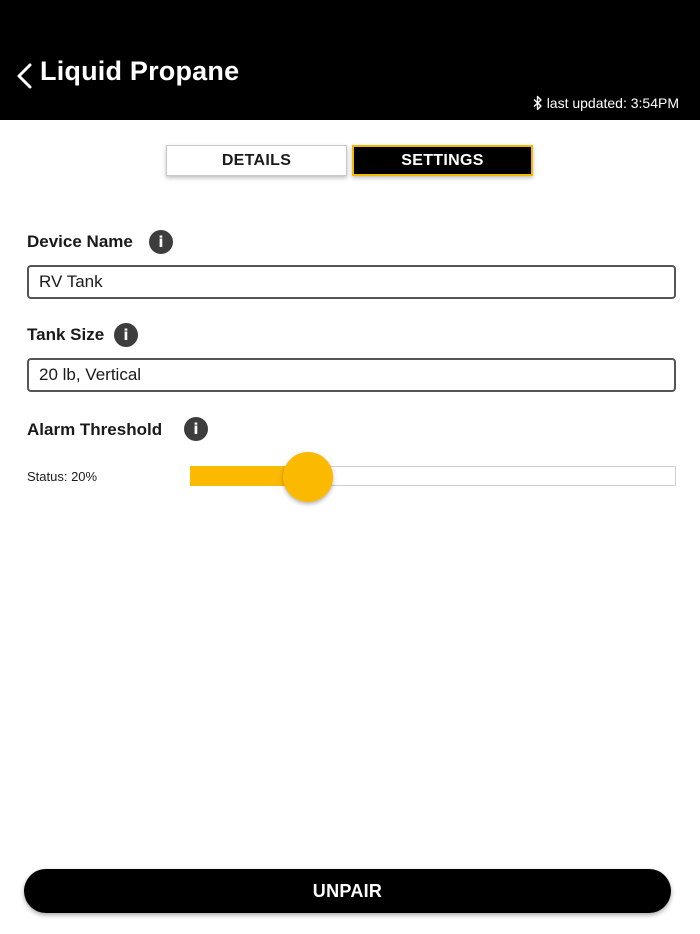  Describe the element at coordinates (25, 76) in the screenshot. I see `chevron-left-icon` at that location.